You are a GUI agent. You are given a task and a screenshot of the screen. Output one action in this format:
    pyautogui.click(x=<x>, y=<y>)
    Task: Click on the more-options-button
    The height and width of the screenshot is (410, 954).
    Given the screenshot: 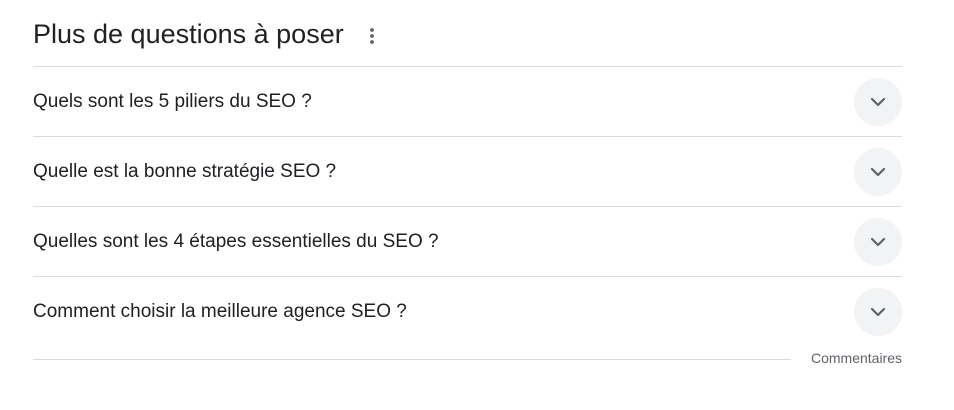 What is the action you would take?
    pyautogui.click(x=372, y=36)
    